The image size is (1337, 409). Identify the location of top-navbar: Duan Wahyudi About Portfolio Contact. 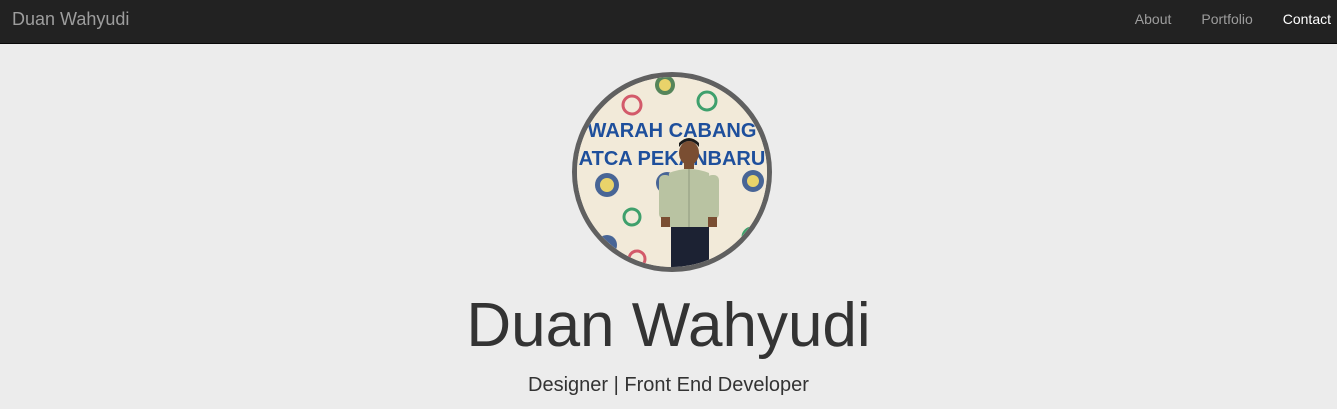
(668, 22).